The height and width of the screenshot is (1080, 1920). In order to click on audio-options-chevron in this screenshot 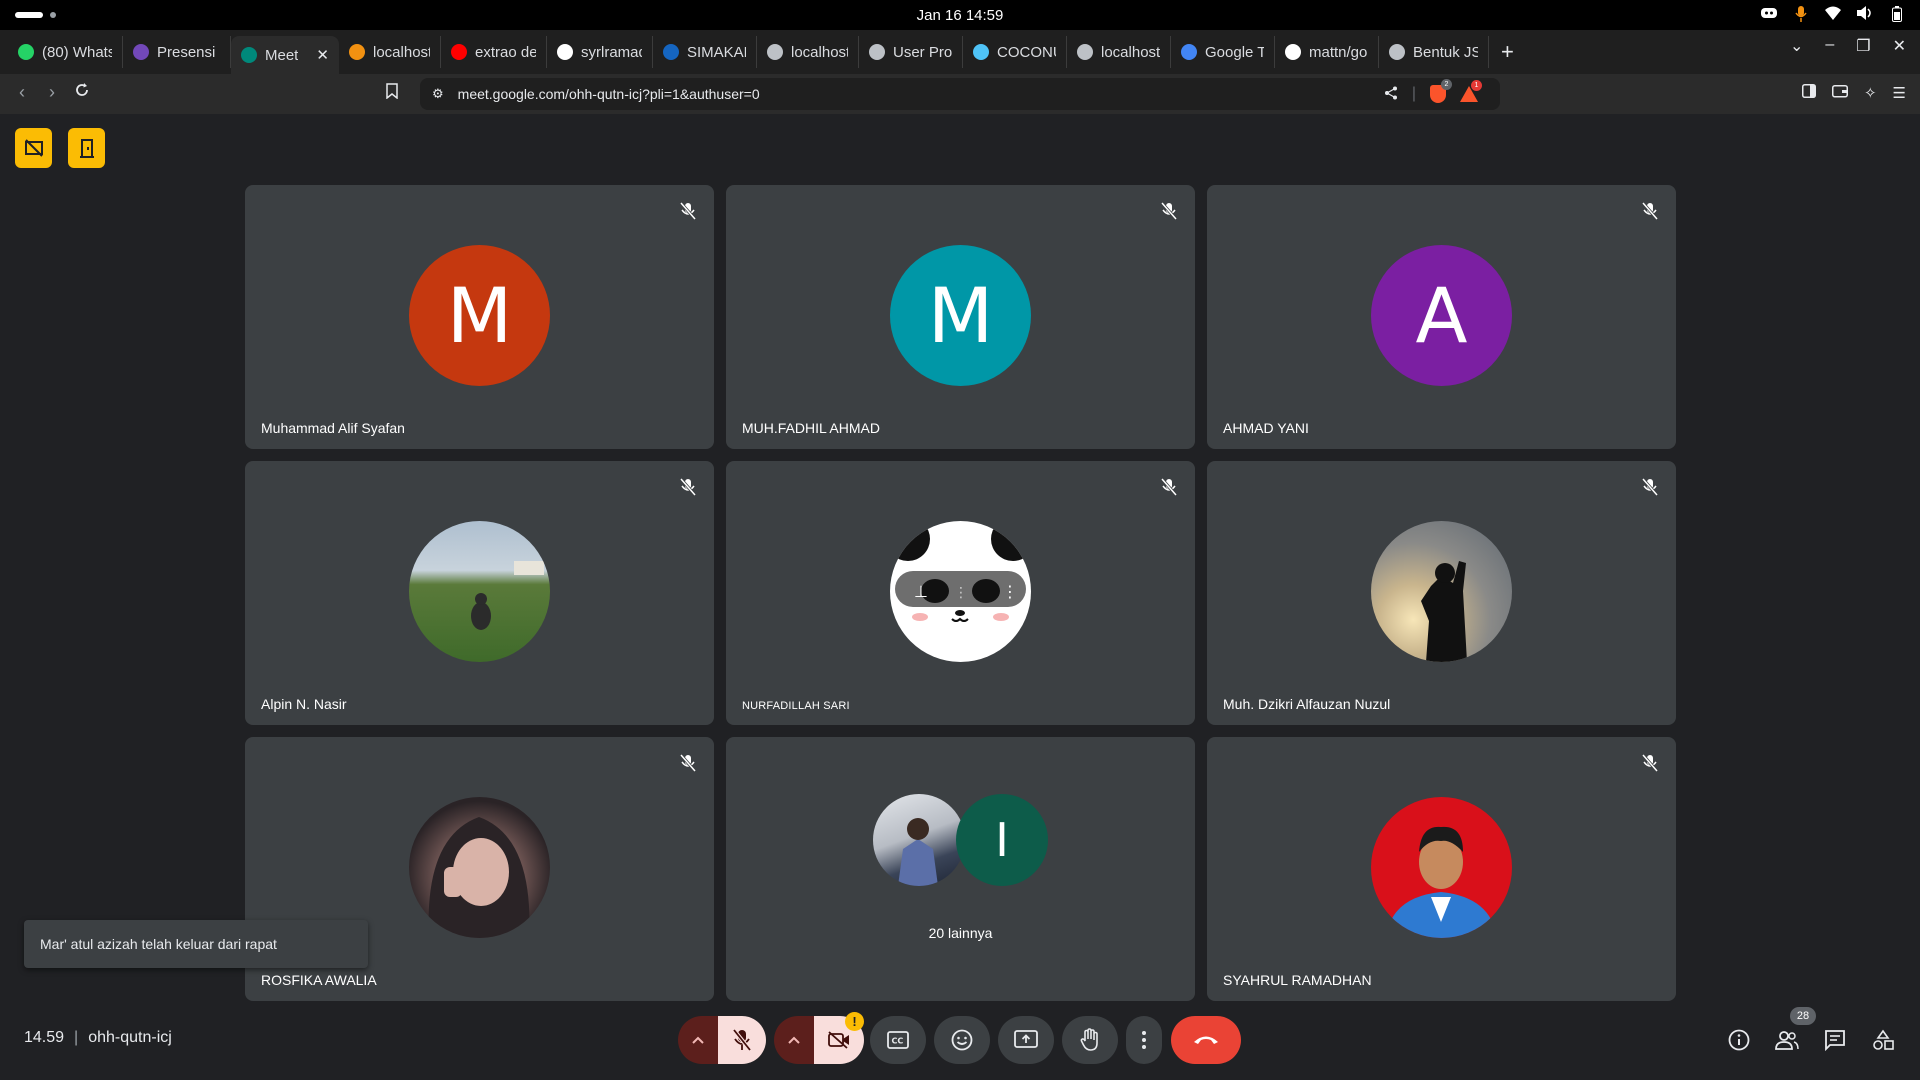, I will do `click(698, 1040)`.